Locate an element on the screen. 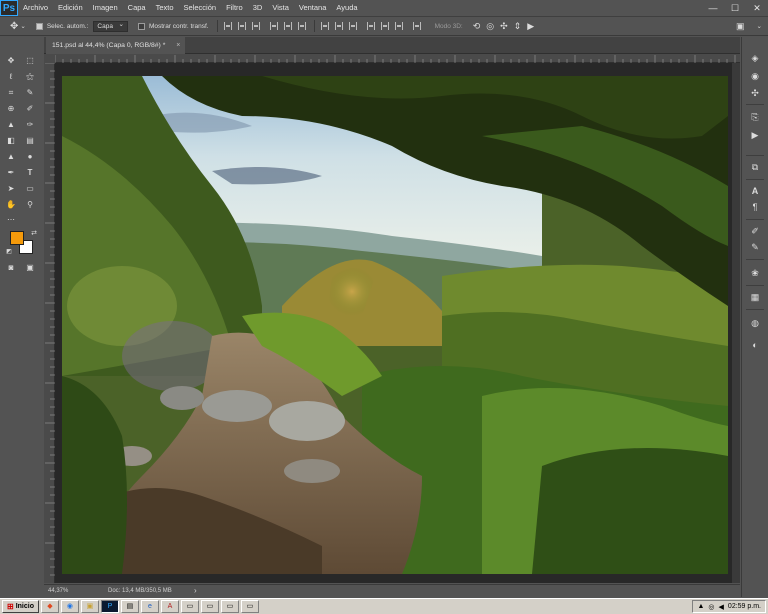 The width and height of the screenshot is (768, 614). brush-icon: ✐ is located at coordinates (30, 109).